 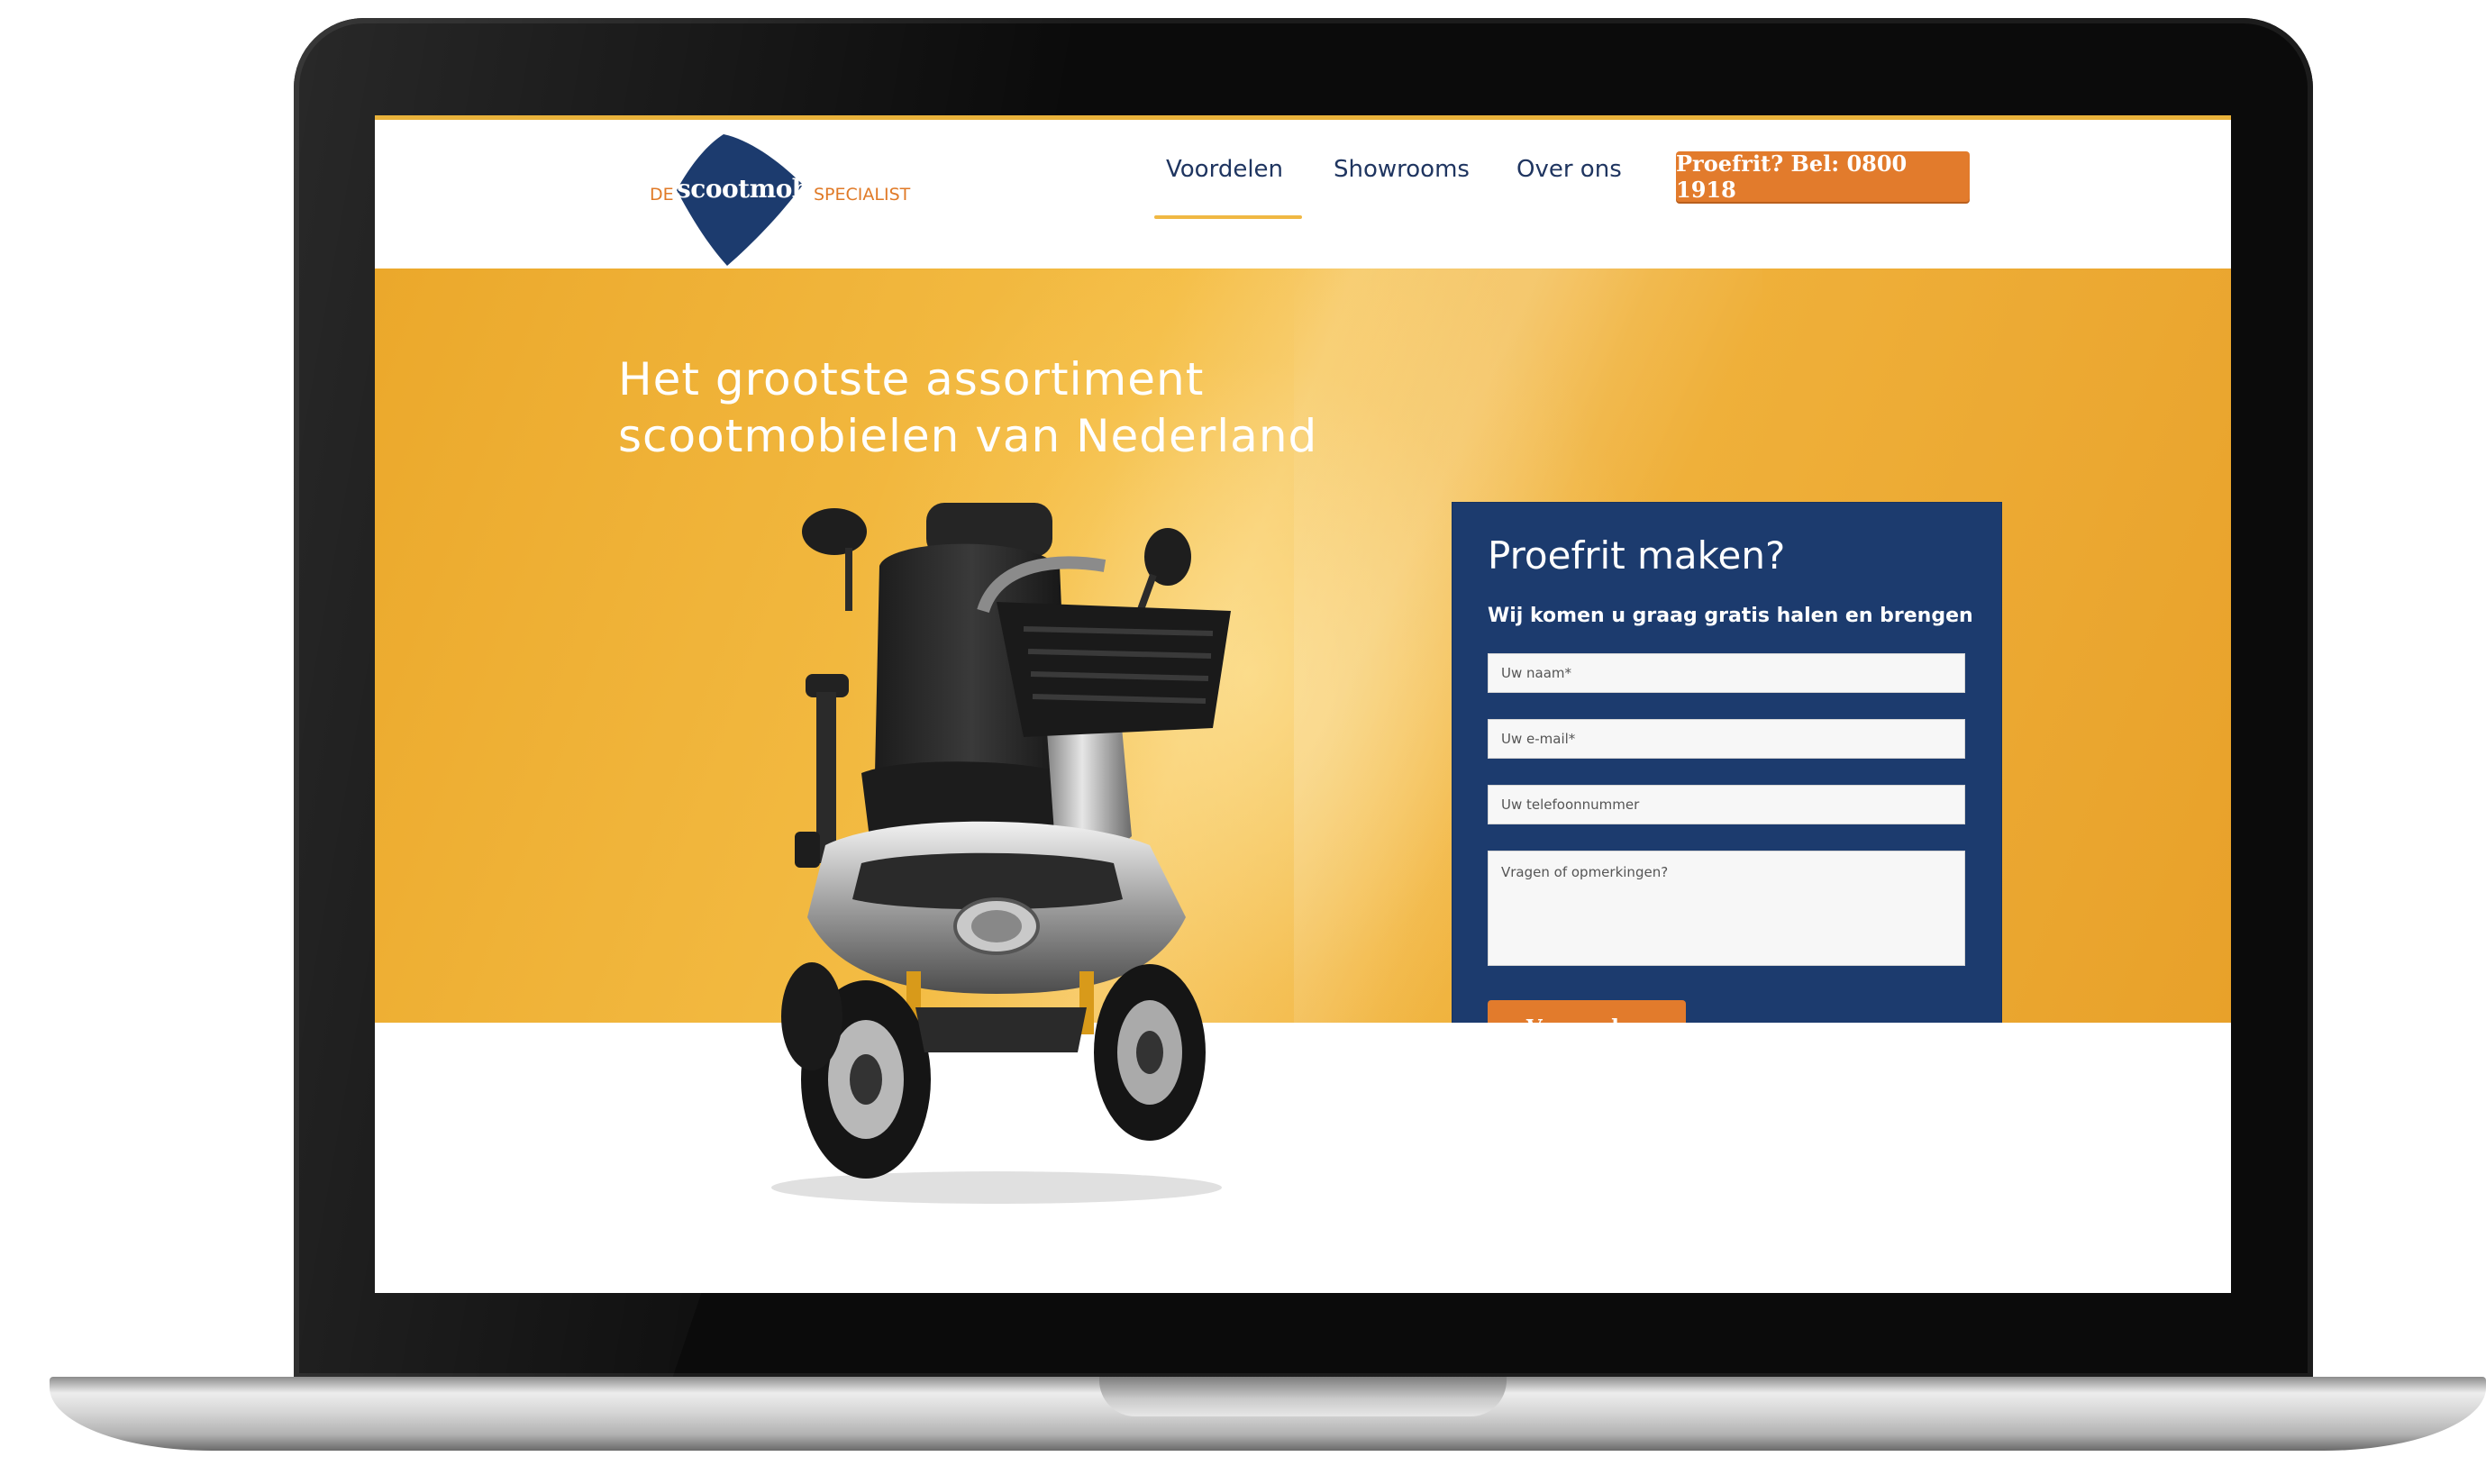 I want to click on nav-item-voordelen: Voordelen, so click(x=1224, y=169).